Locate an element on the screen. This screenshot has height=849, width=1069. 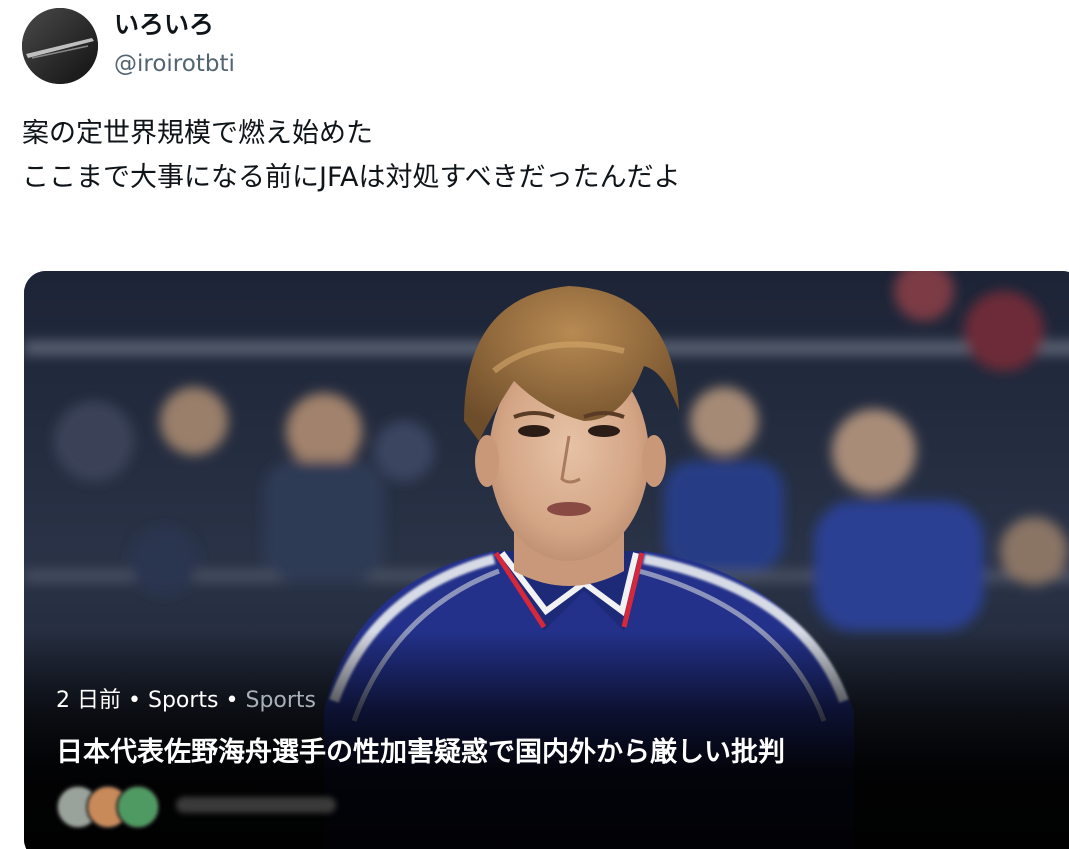
author-avatar is located at coordinates (60, 46).